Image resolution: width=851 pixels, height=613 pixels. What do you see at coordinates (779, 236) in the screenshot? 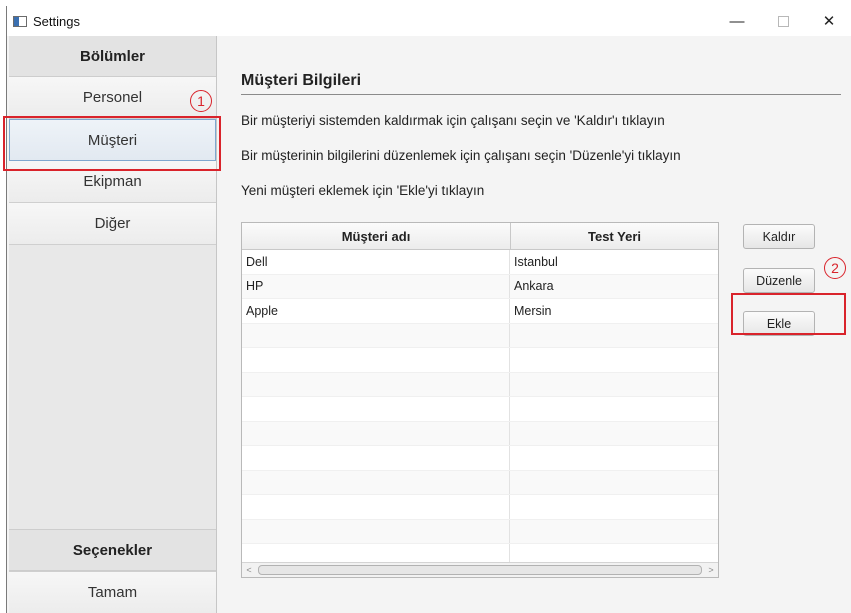
I see `remove-button: Kaldır` at bounding box center [779, 236].